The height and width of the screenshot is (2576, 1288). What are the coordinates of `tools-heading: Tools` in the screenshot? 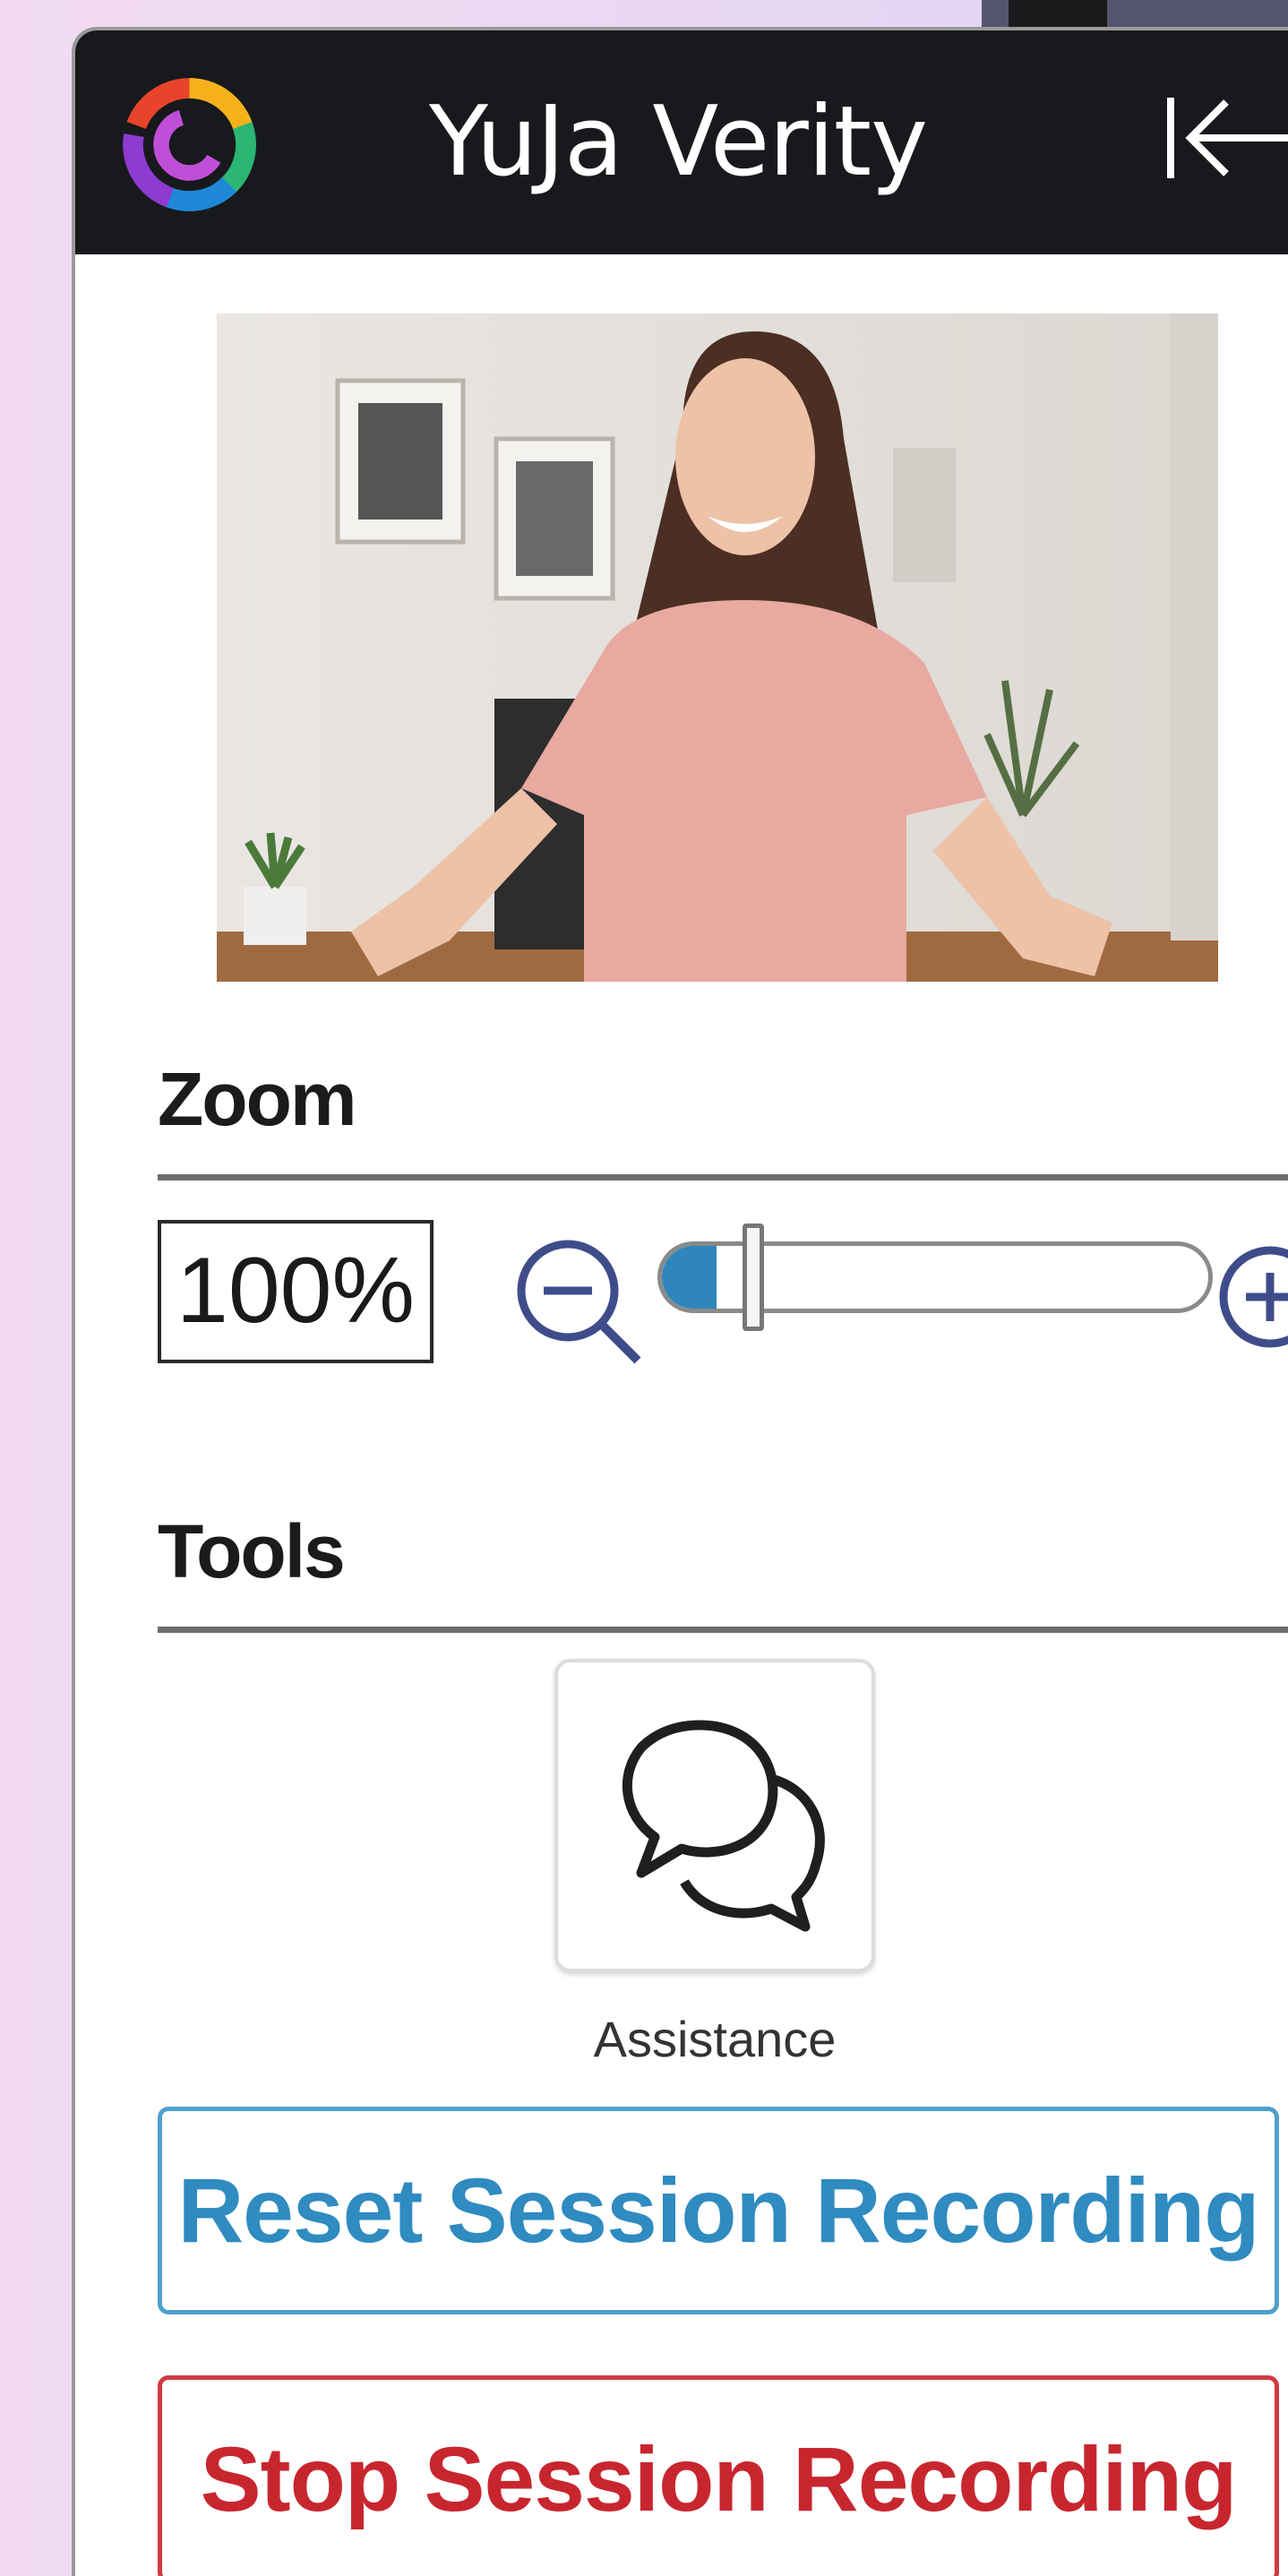 It's located at (252, 1551).